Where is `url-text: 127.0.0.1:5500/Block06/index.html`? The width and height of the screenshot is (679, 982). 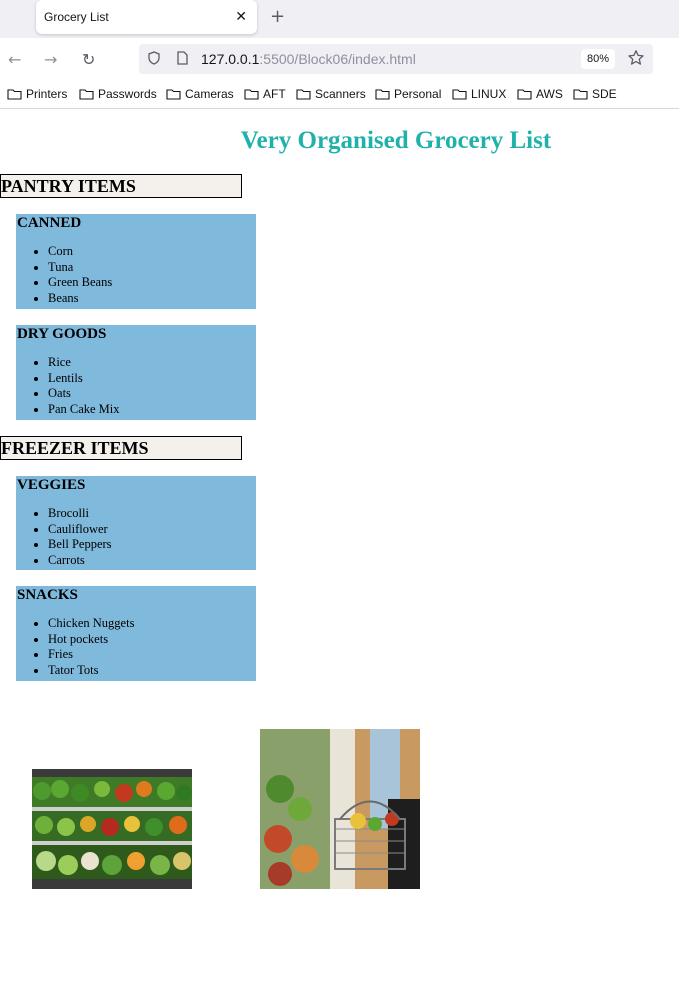 url-text: 127.0.0.1:5500/Block06/index.html is located at coordinates (308, 59).